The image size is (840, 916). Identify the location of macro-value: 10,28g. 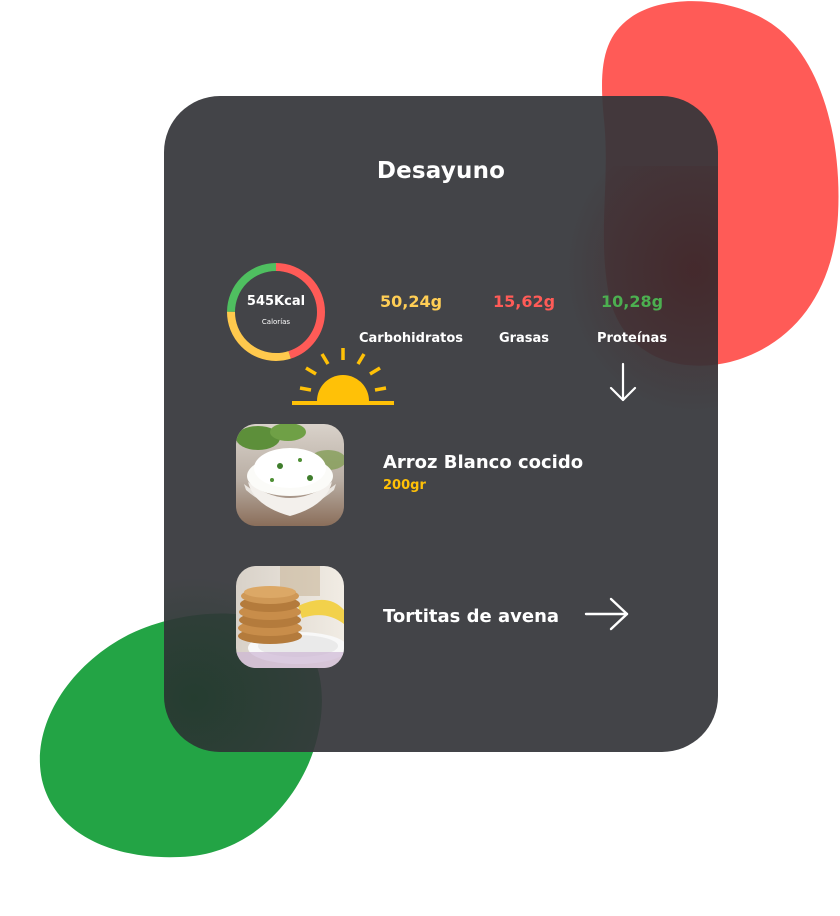
(632, 301).